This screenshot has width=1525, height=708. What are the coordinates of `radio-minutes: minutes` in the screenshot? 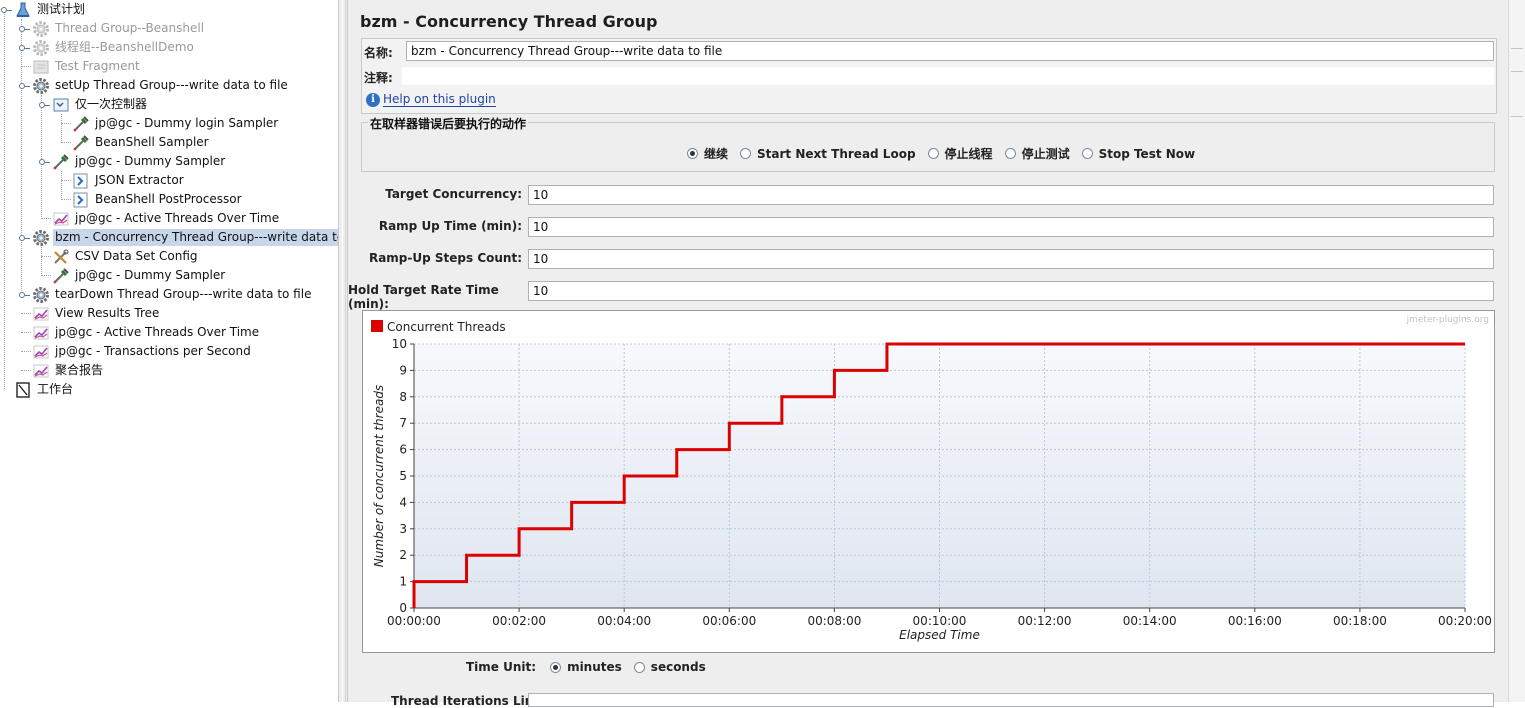 It's located at (586, 667).